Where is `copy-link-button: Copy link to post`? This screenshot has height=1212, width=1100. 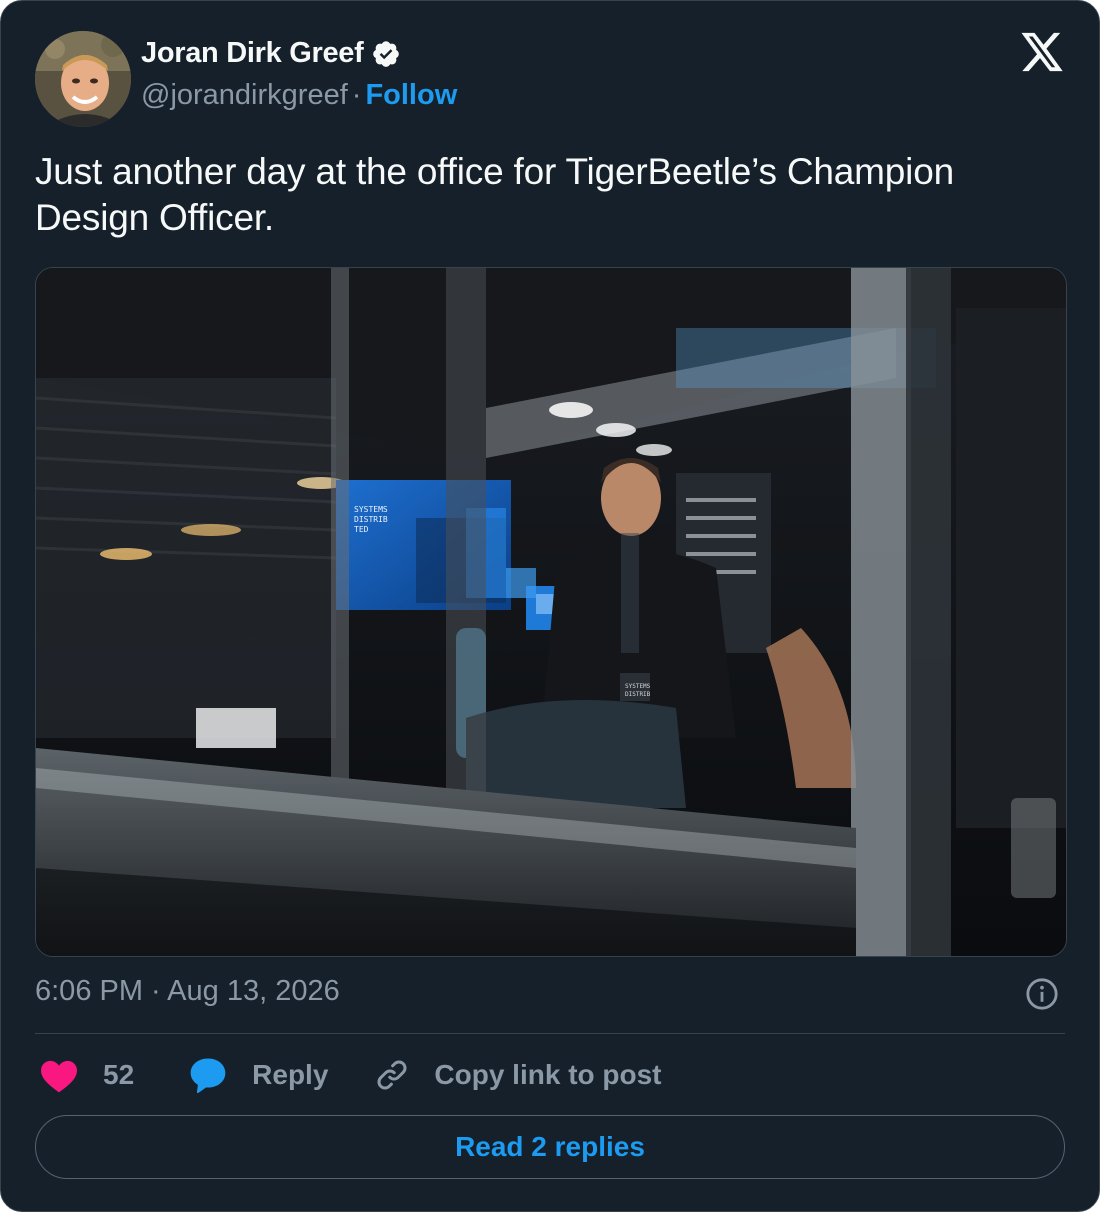 copy-link-button: Copy link to post is located at coordinates (518, 1075).